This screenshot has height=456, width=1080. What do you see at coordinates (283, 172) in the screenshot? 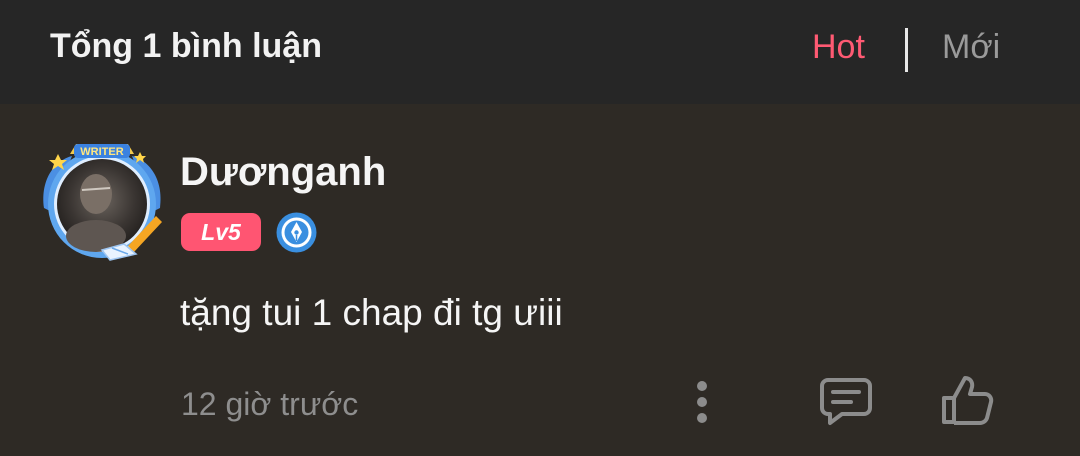
I see `comment-username: Dươnganh` at bounding box center [283, 172].